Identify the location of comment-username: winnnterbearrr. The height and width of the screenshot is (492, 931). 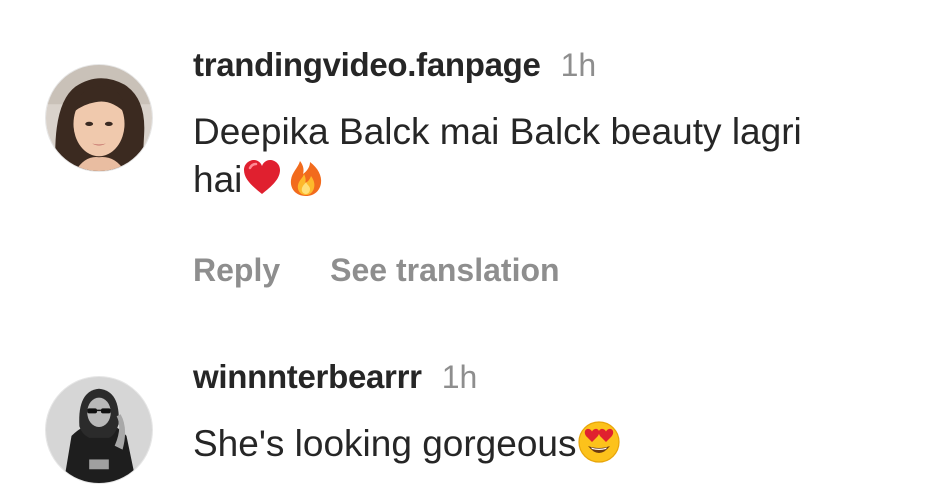
(307, 376).